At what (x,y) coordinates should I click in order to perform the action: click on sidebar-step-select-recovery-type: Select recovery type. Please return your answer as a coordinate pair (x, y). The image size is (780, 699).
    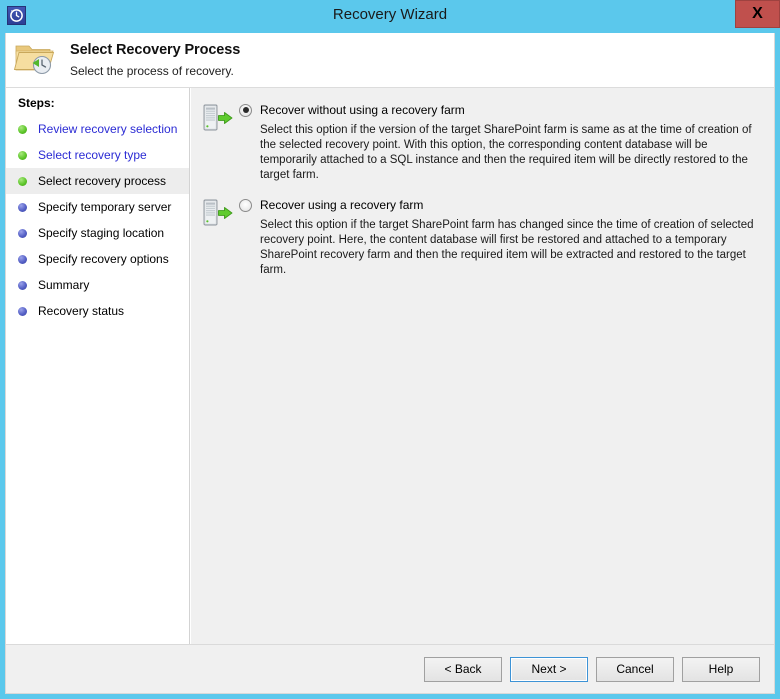
    Looking at the image, I should click on (97, 155).